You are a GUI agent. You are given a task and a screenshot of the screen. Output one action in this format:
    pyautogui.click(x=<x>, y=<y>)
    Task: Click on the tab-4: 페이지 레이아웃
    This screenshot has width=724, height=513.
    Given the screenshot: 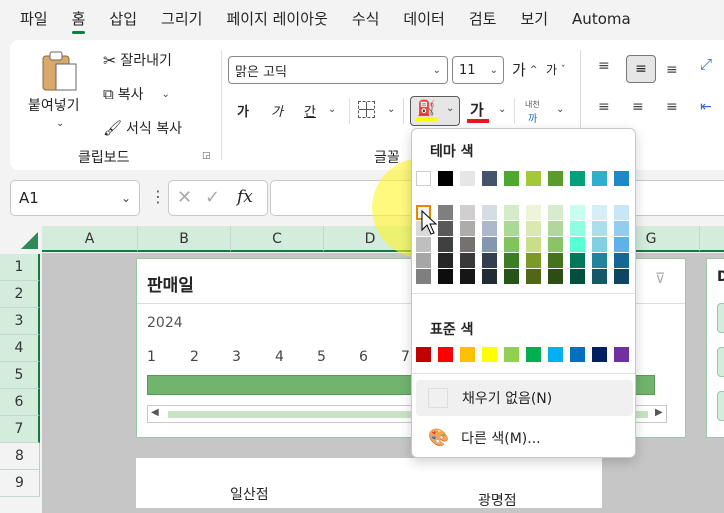 What is the action you would take?
    pyautogui.click(x=276, y=19)
    